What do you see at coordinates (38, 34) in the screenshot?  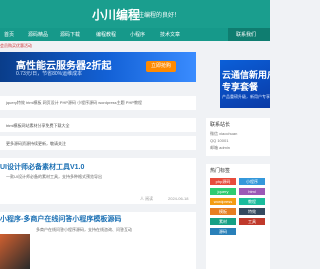 I see `nav-item-source: 源码精品` at bounding box center [38, 34].